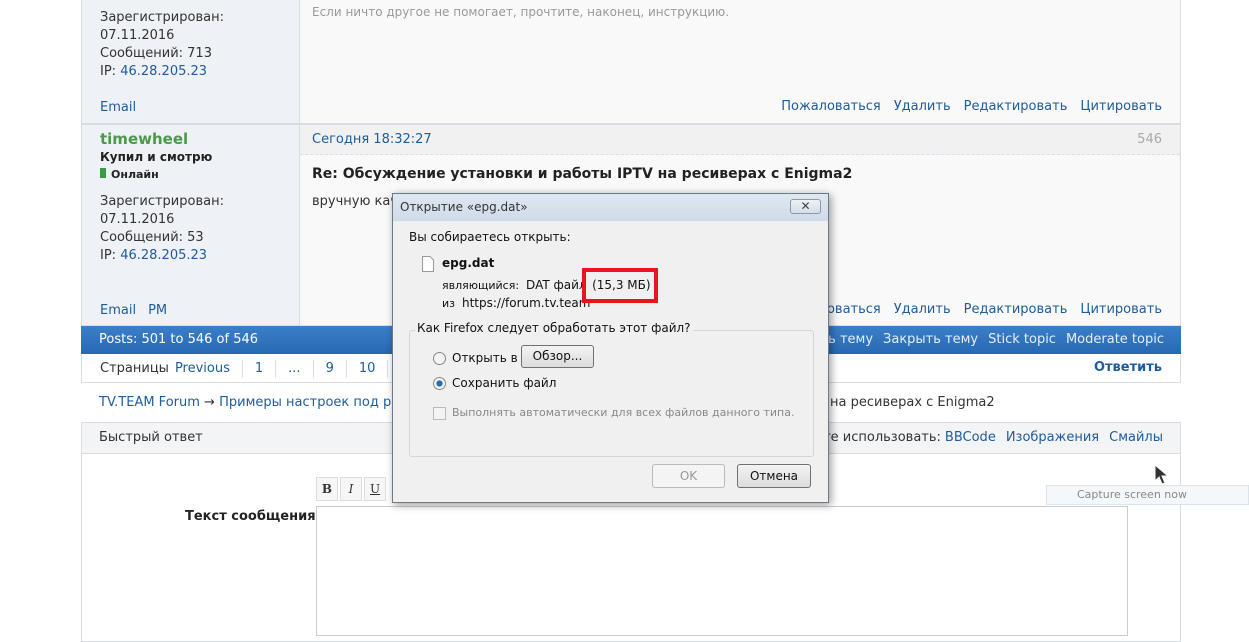 This screenshot has width=1249, height=642. Describe the element at coordinates (448, 303) in the screenshot. I see `from-label: из` at that location.